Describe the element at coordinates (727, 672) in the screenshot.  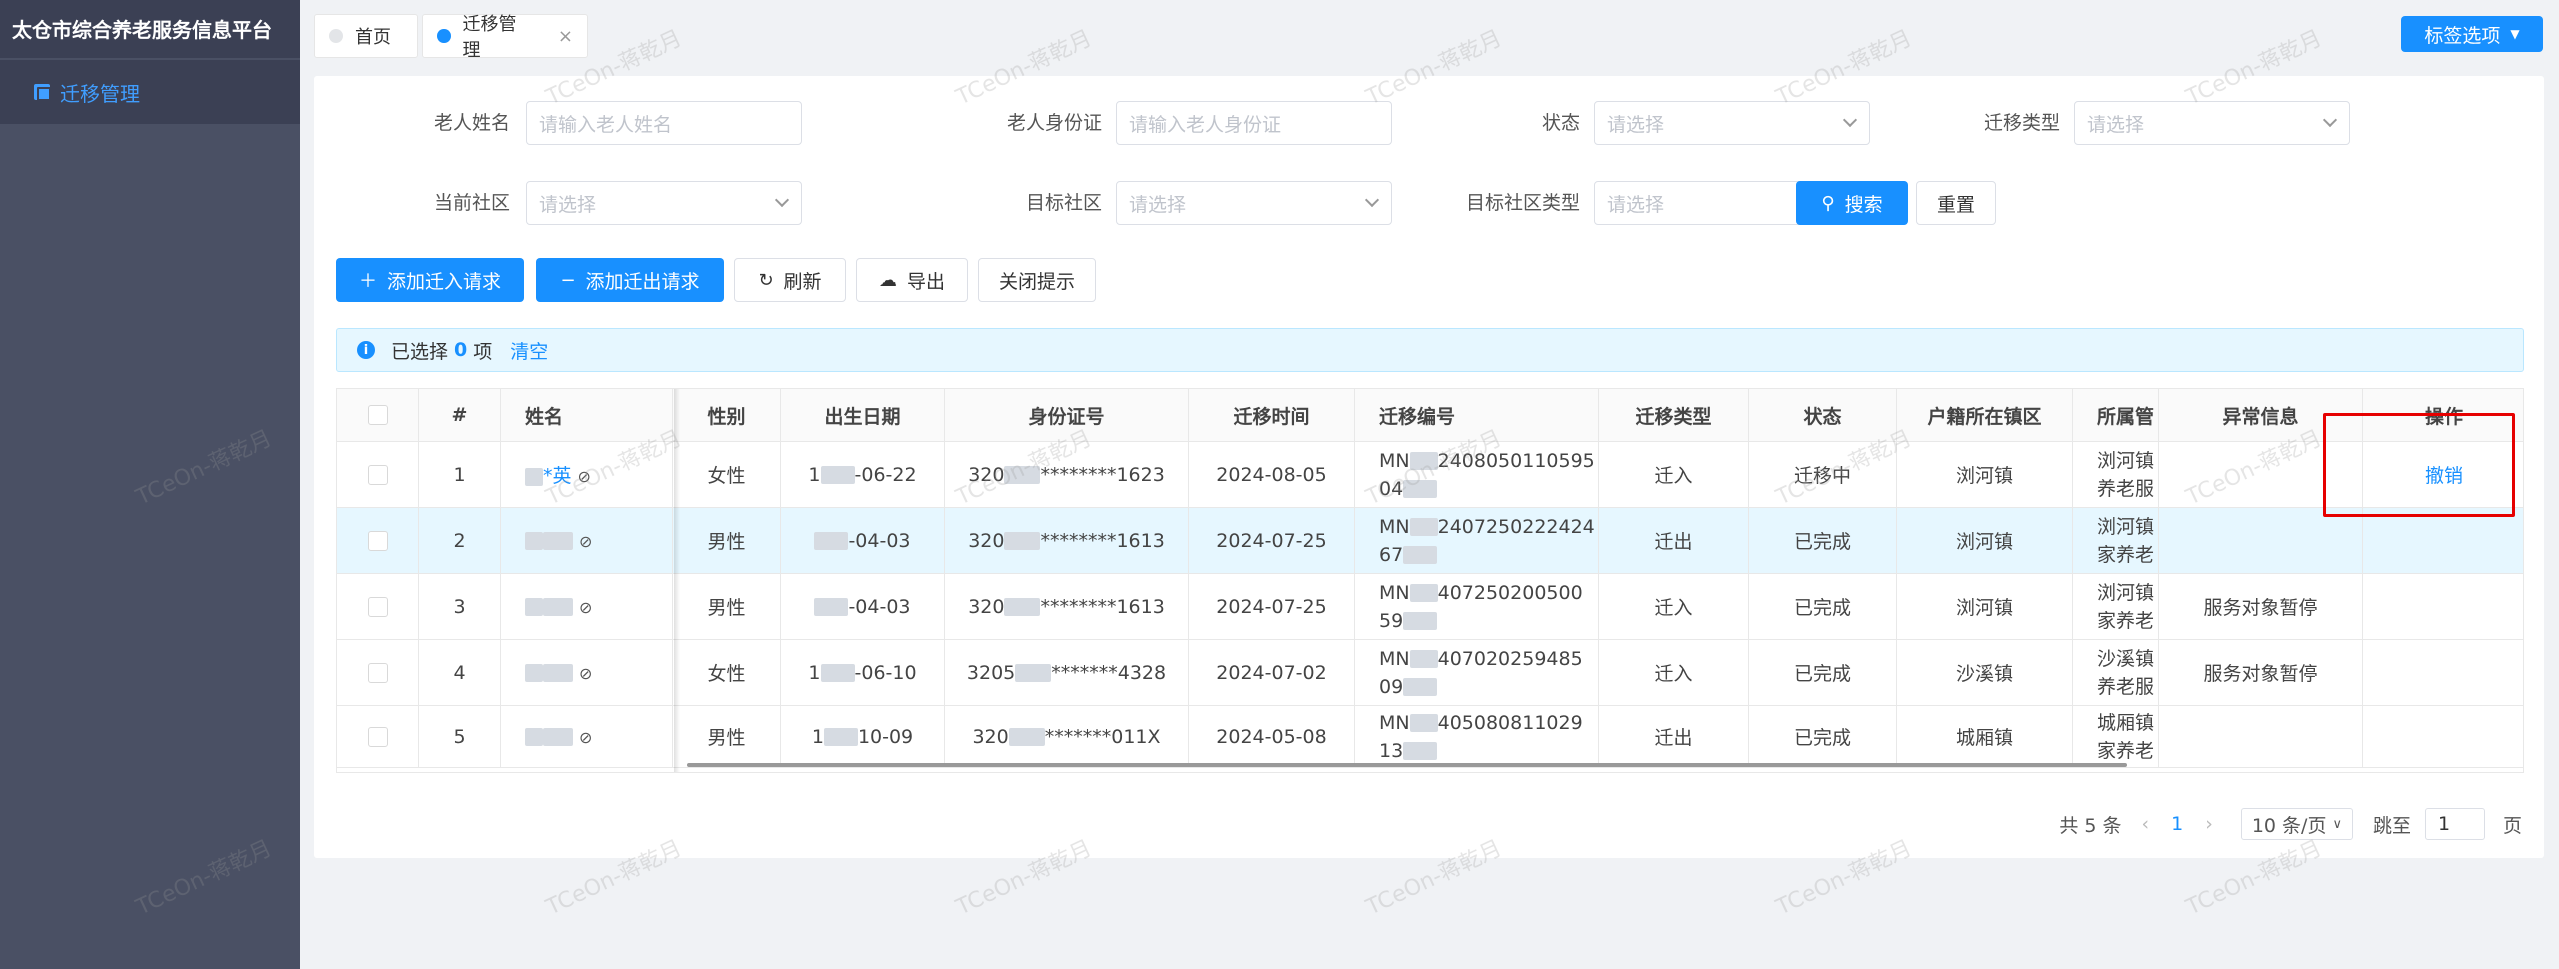
I see `table-cell: 女性` at that location.